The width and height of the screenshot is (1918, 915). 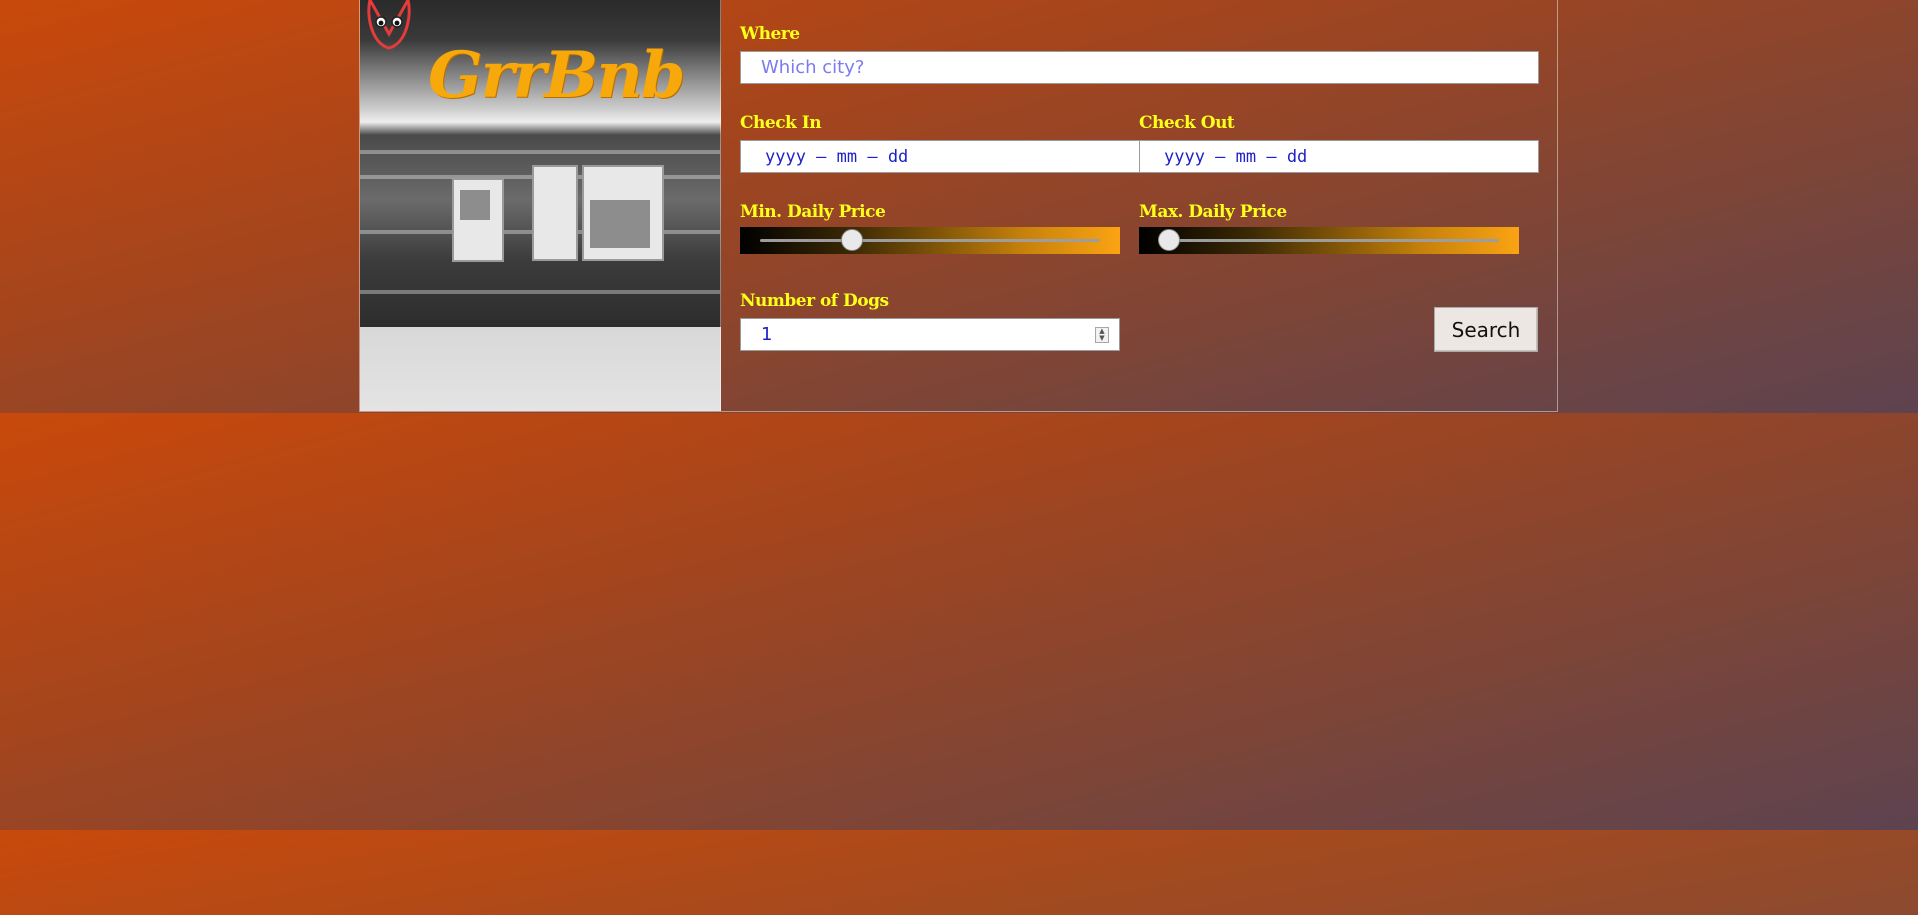 I want to click on dog-face-logo-icon, so click(x=389, y=25).